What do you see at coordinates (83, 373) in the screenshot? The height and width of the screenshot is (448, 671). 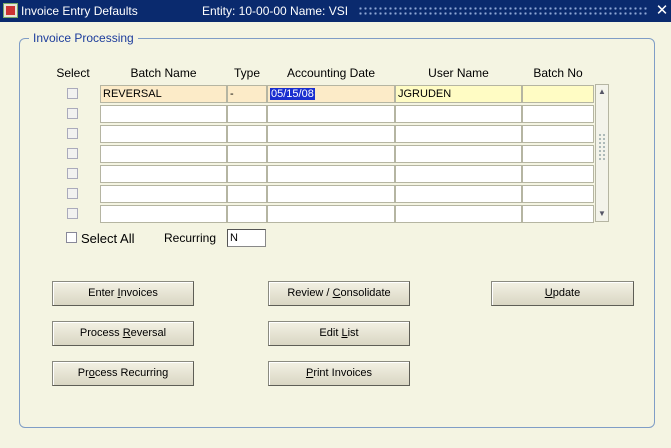 I see `process-recurring-label-pre: Pr` at bounding box center [83, 373].